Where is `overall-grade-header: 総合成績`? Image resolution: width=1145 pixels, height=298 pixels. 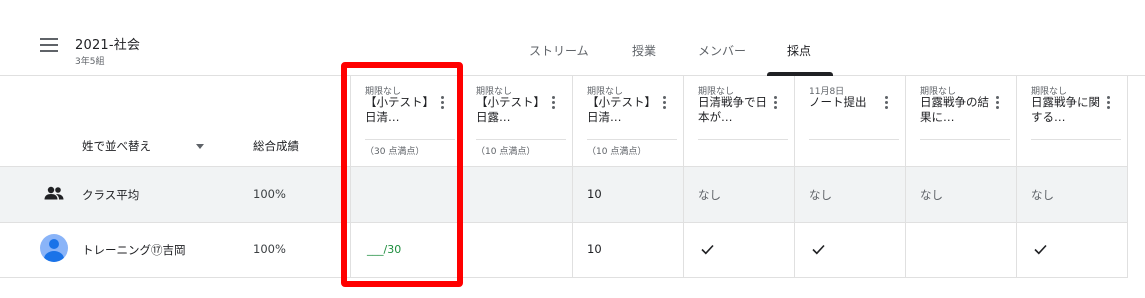
overall-grade-header: 総合成績 is located at coordinates (276, 146).